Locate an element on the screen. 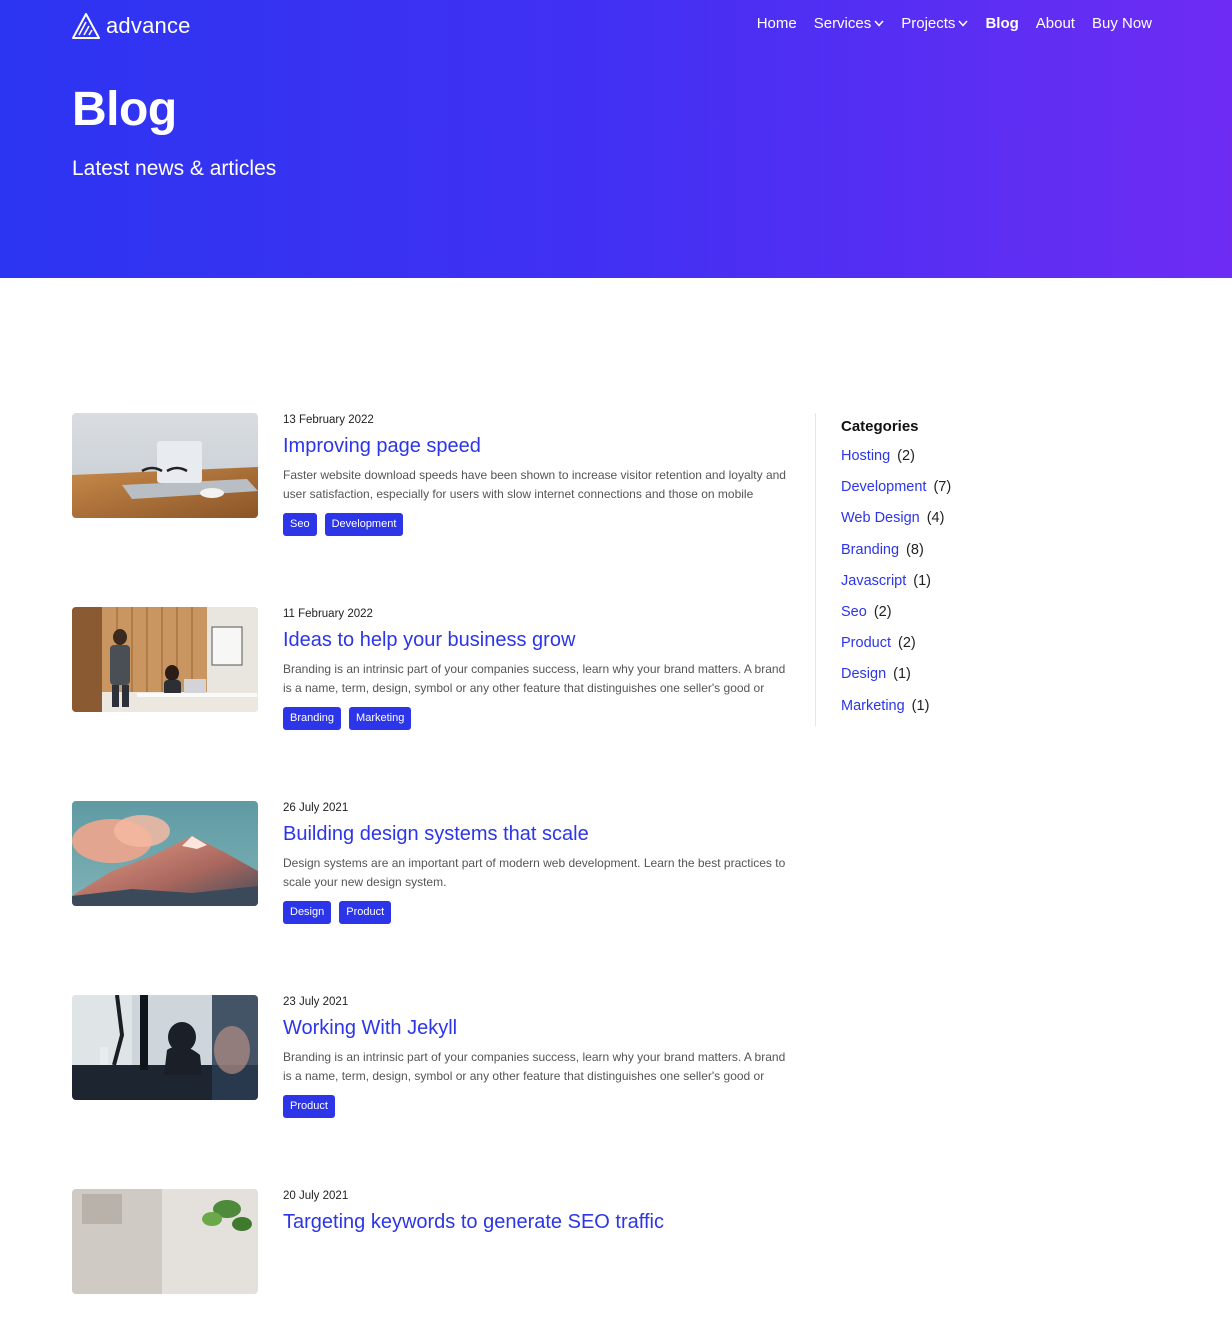 The image size is (1232, 1319). tag-seo: Seo is located at coordinates (300, 524).